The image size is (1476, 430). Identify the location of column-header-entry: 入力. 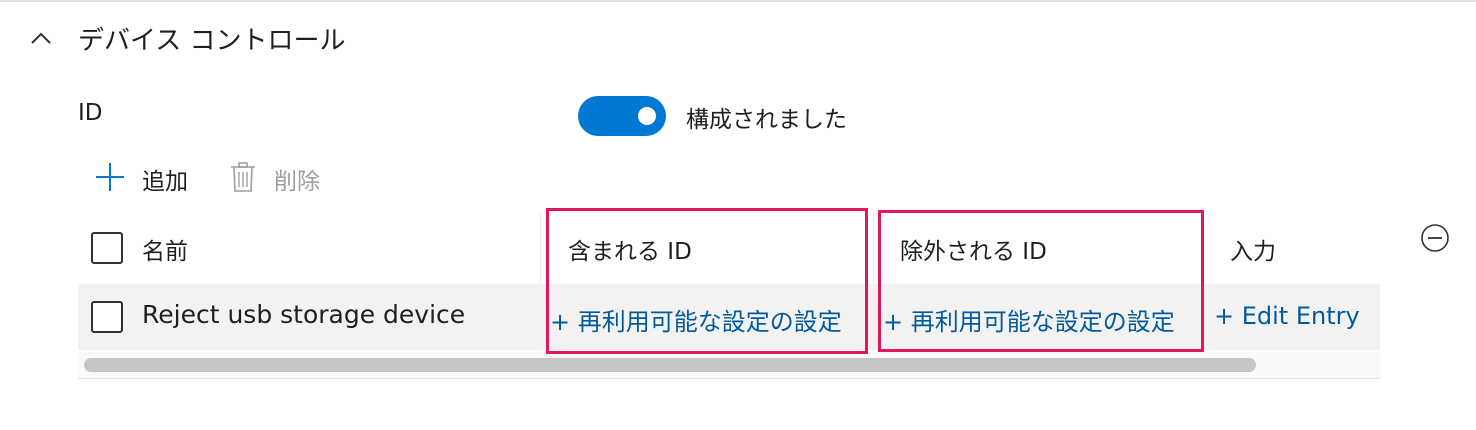
(1253, 249).